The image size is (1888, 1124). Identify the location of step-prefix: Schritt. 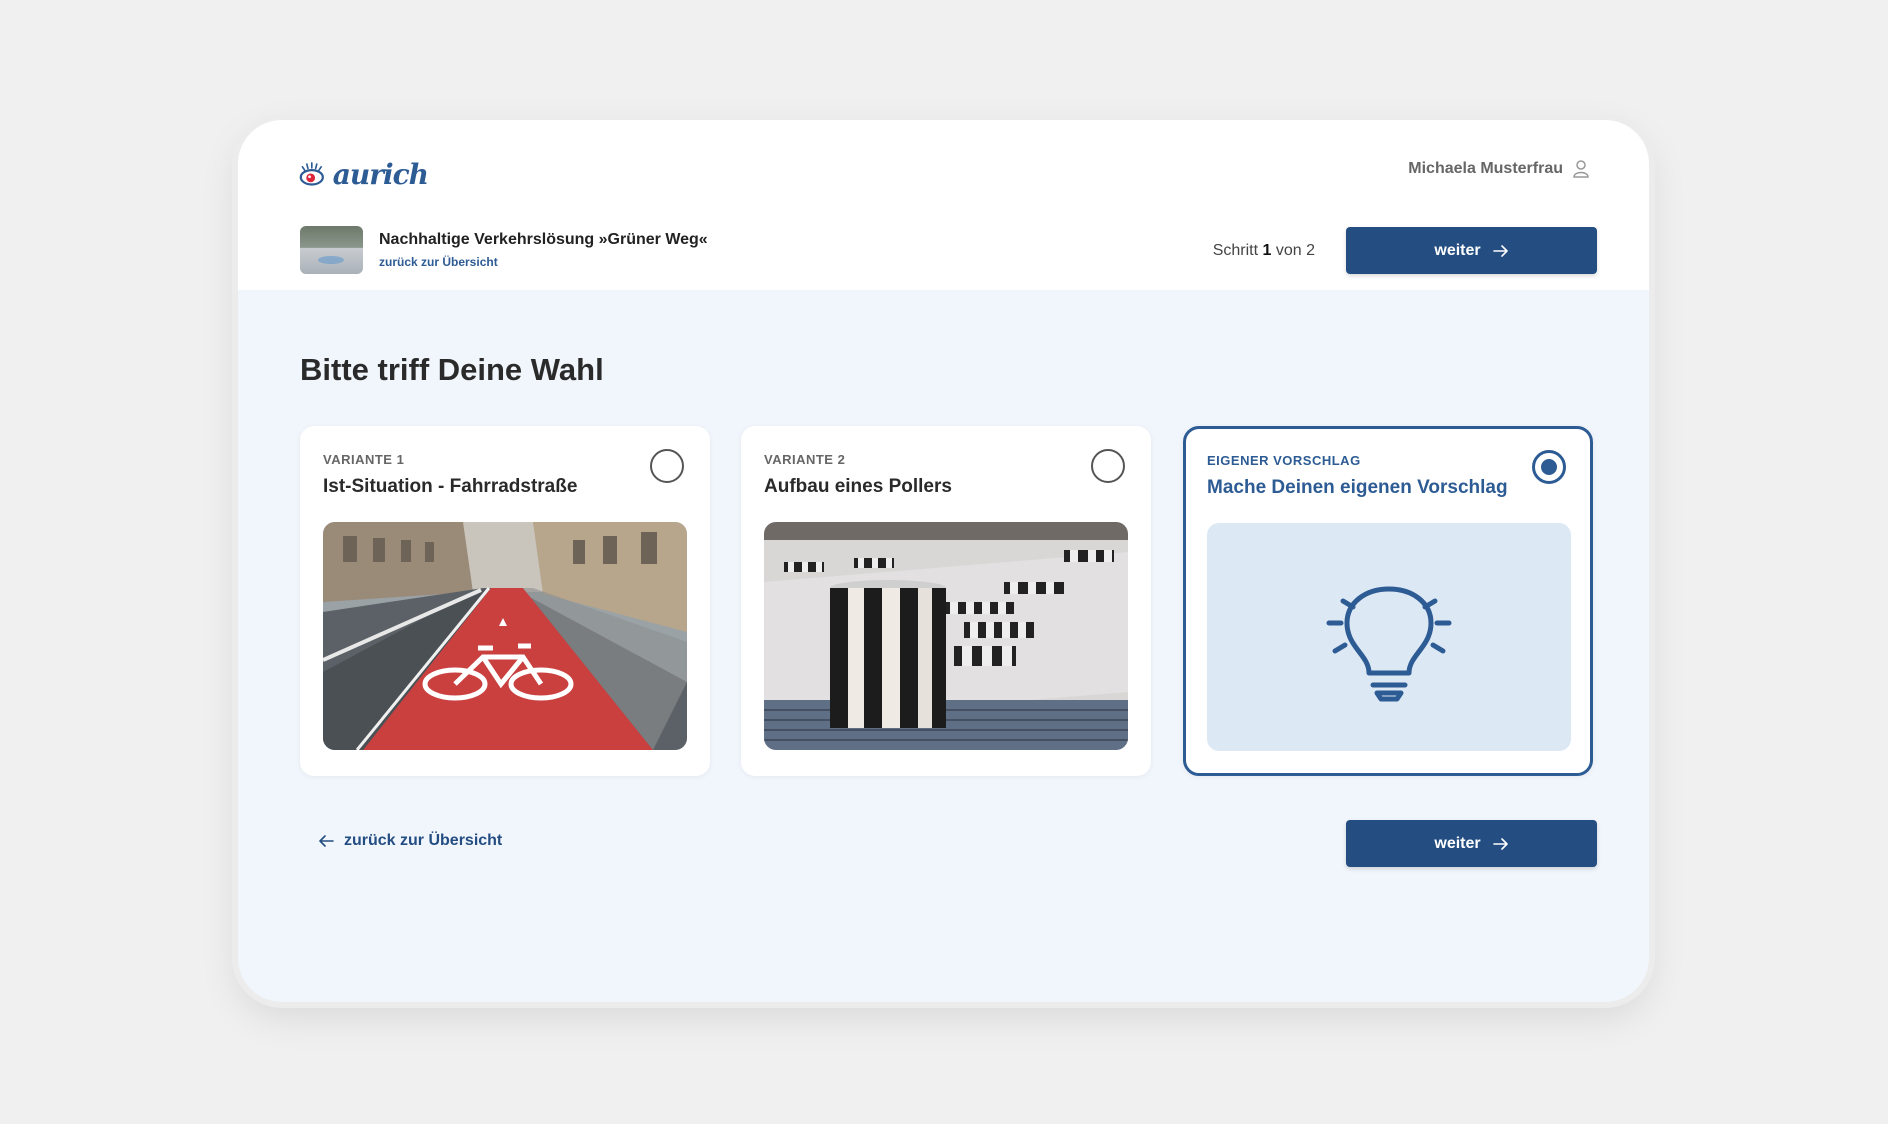
(1235, 250).